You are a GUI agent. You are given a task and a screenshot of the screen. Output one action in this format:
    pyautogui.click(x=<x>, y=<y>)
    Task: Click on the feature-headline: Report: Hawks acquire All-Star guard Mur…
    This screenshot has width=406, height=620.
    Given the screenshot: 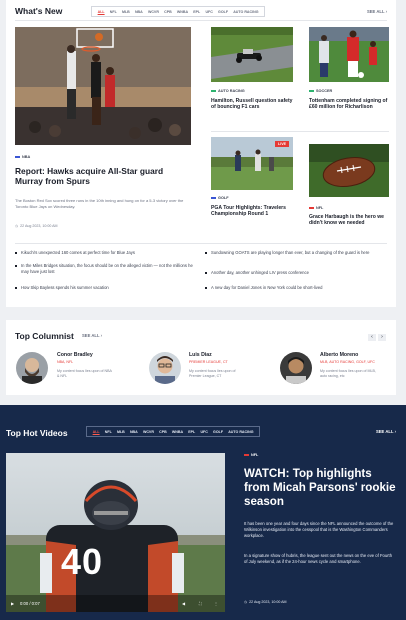 What is the action you would take?
    pyautogui.click(x=103, y=176)
    